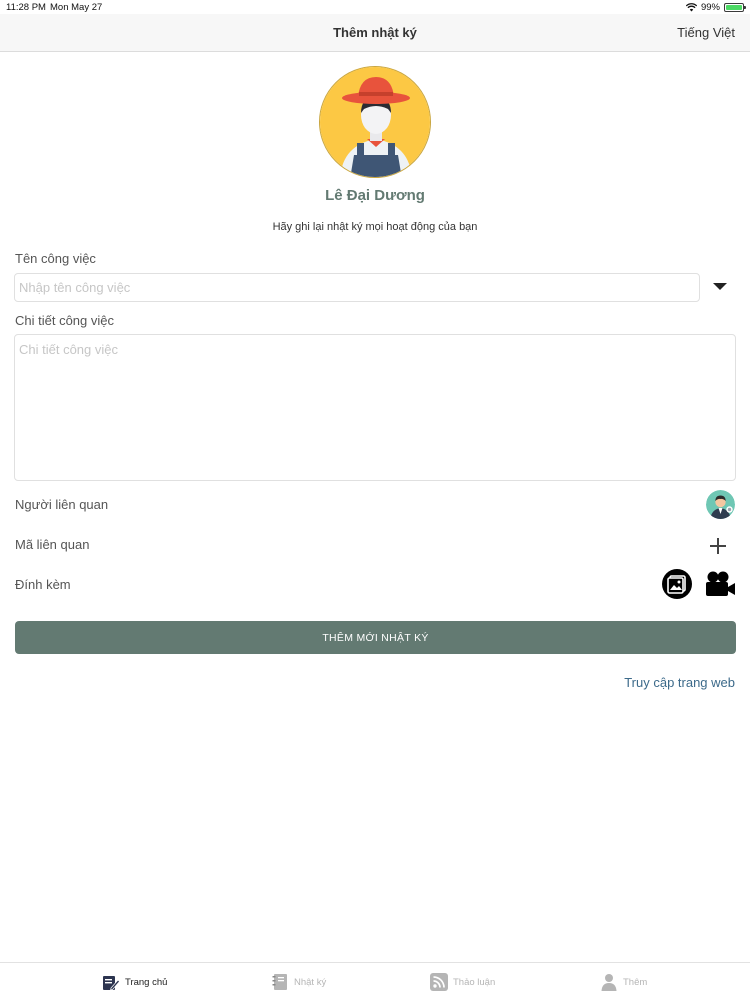  Describe the element at coordinates (609, 982) in the screenshot. I see `person-icon` at that location.